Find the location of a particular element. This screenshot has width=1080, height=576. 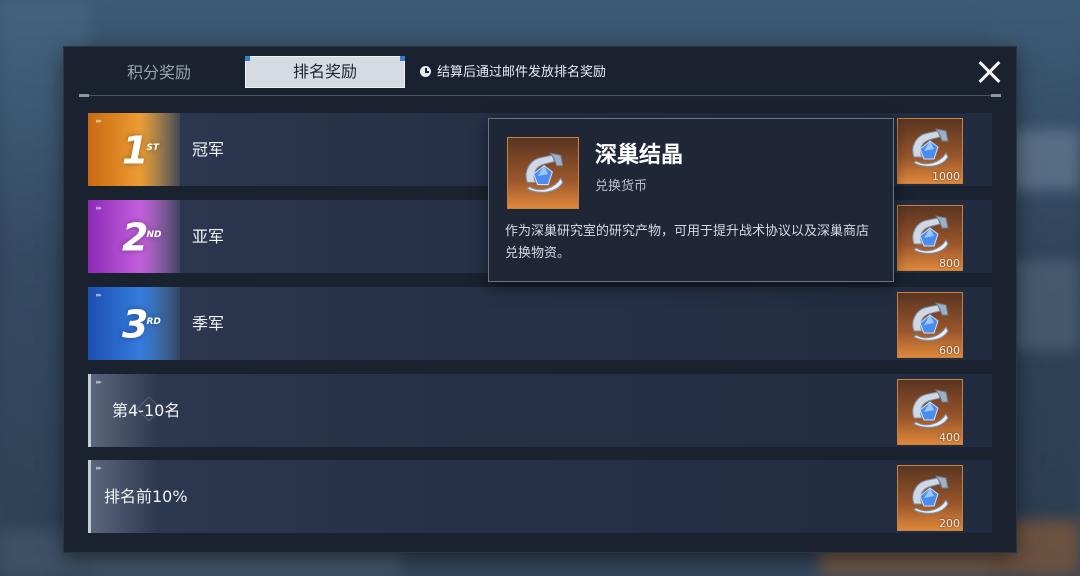

blue-rank-badge: ▸▸ 3RD is located at coordinates (134, 323).